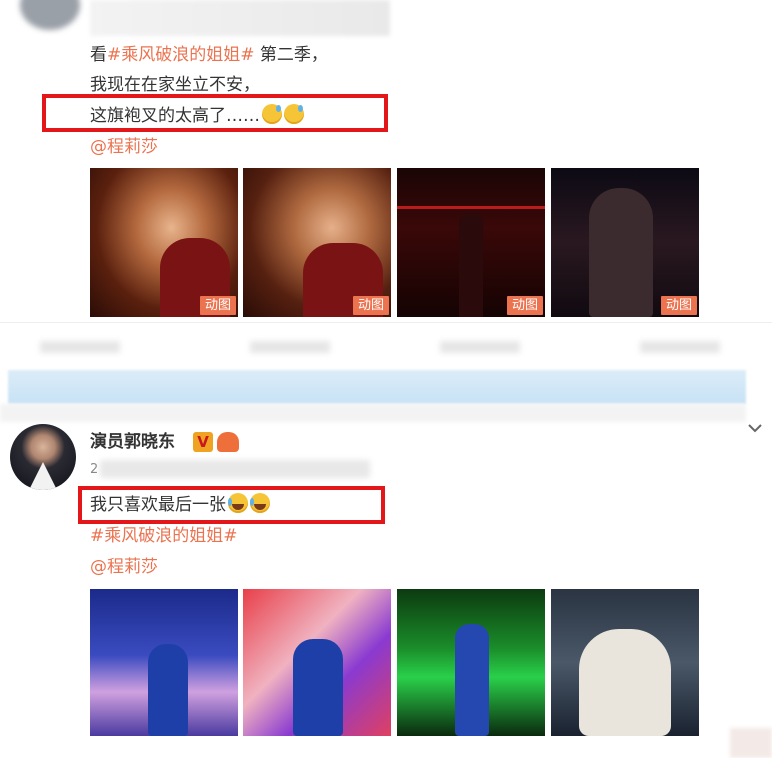  Describe the element at coordinates (471, 207) in the screenshot. I see `stage-light-line` at that location.